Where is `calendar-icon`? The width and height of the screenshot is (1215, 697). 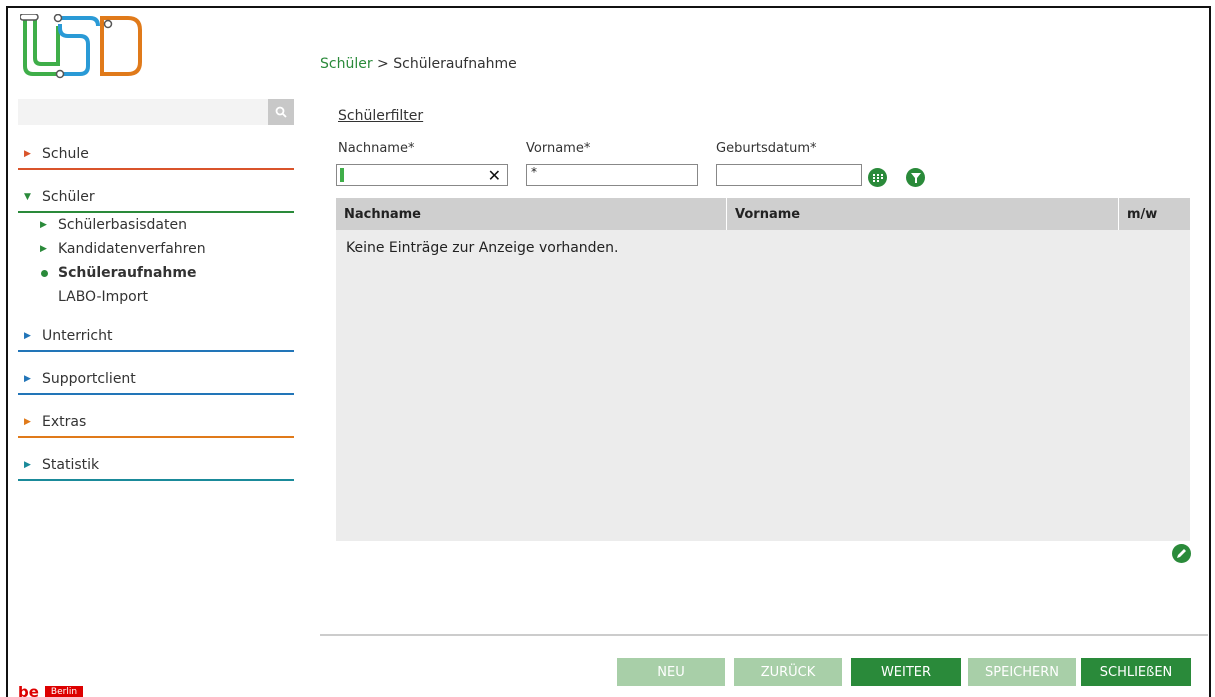
calendar-icon is located at coordinates (877, 177).